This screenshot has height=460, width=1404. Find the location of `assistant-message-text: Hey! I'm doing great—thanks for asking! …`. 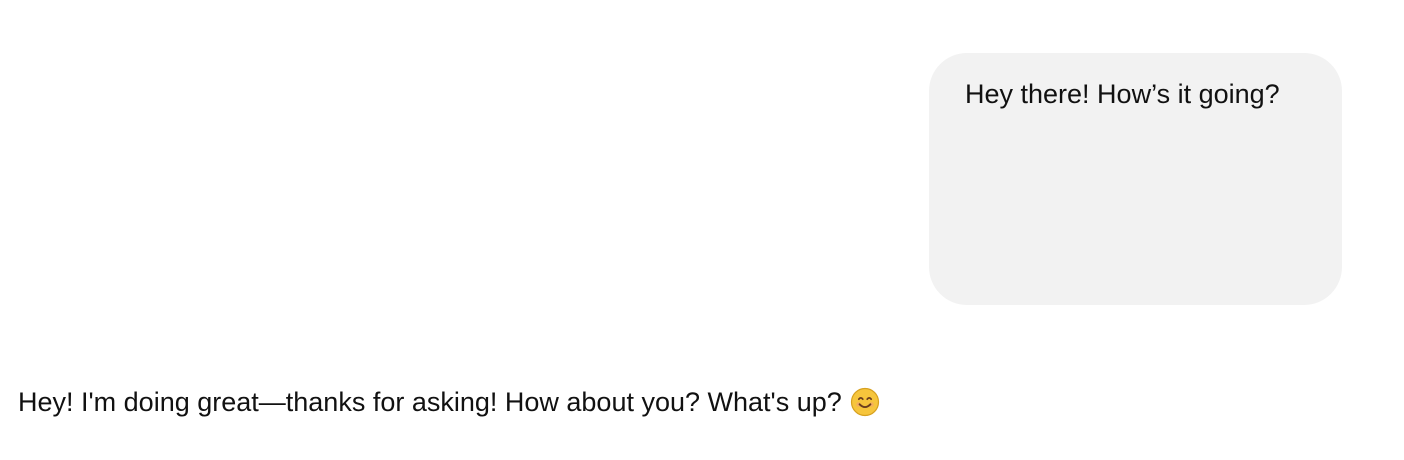

assistant-message-text: Hey! I'm doing great—thanks for asking! … is located at coordinates (430, 402).